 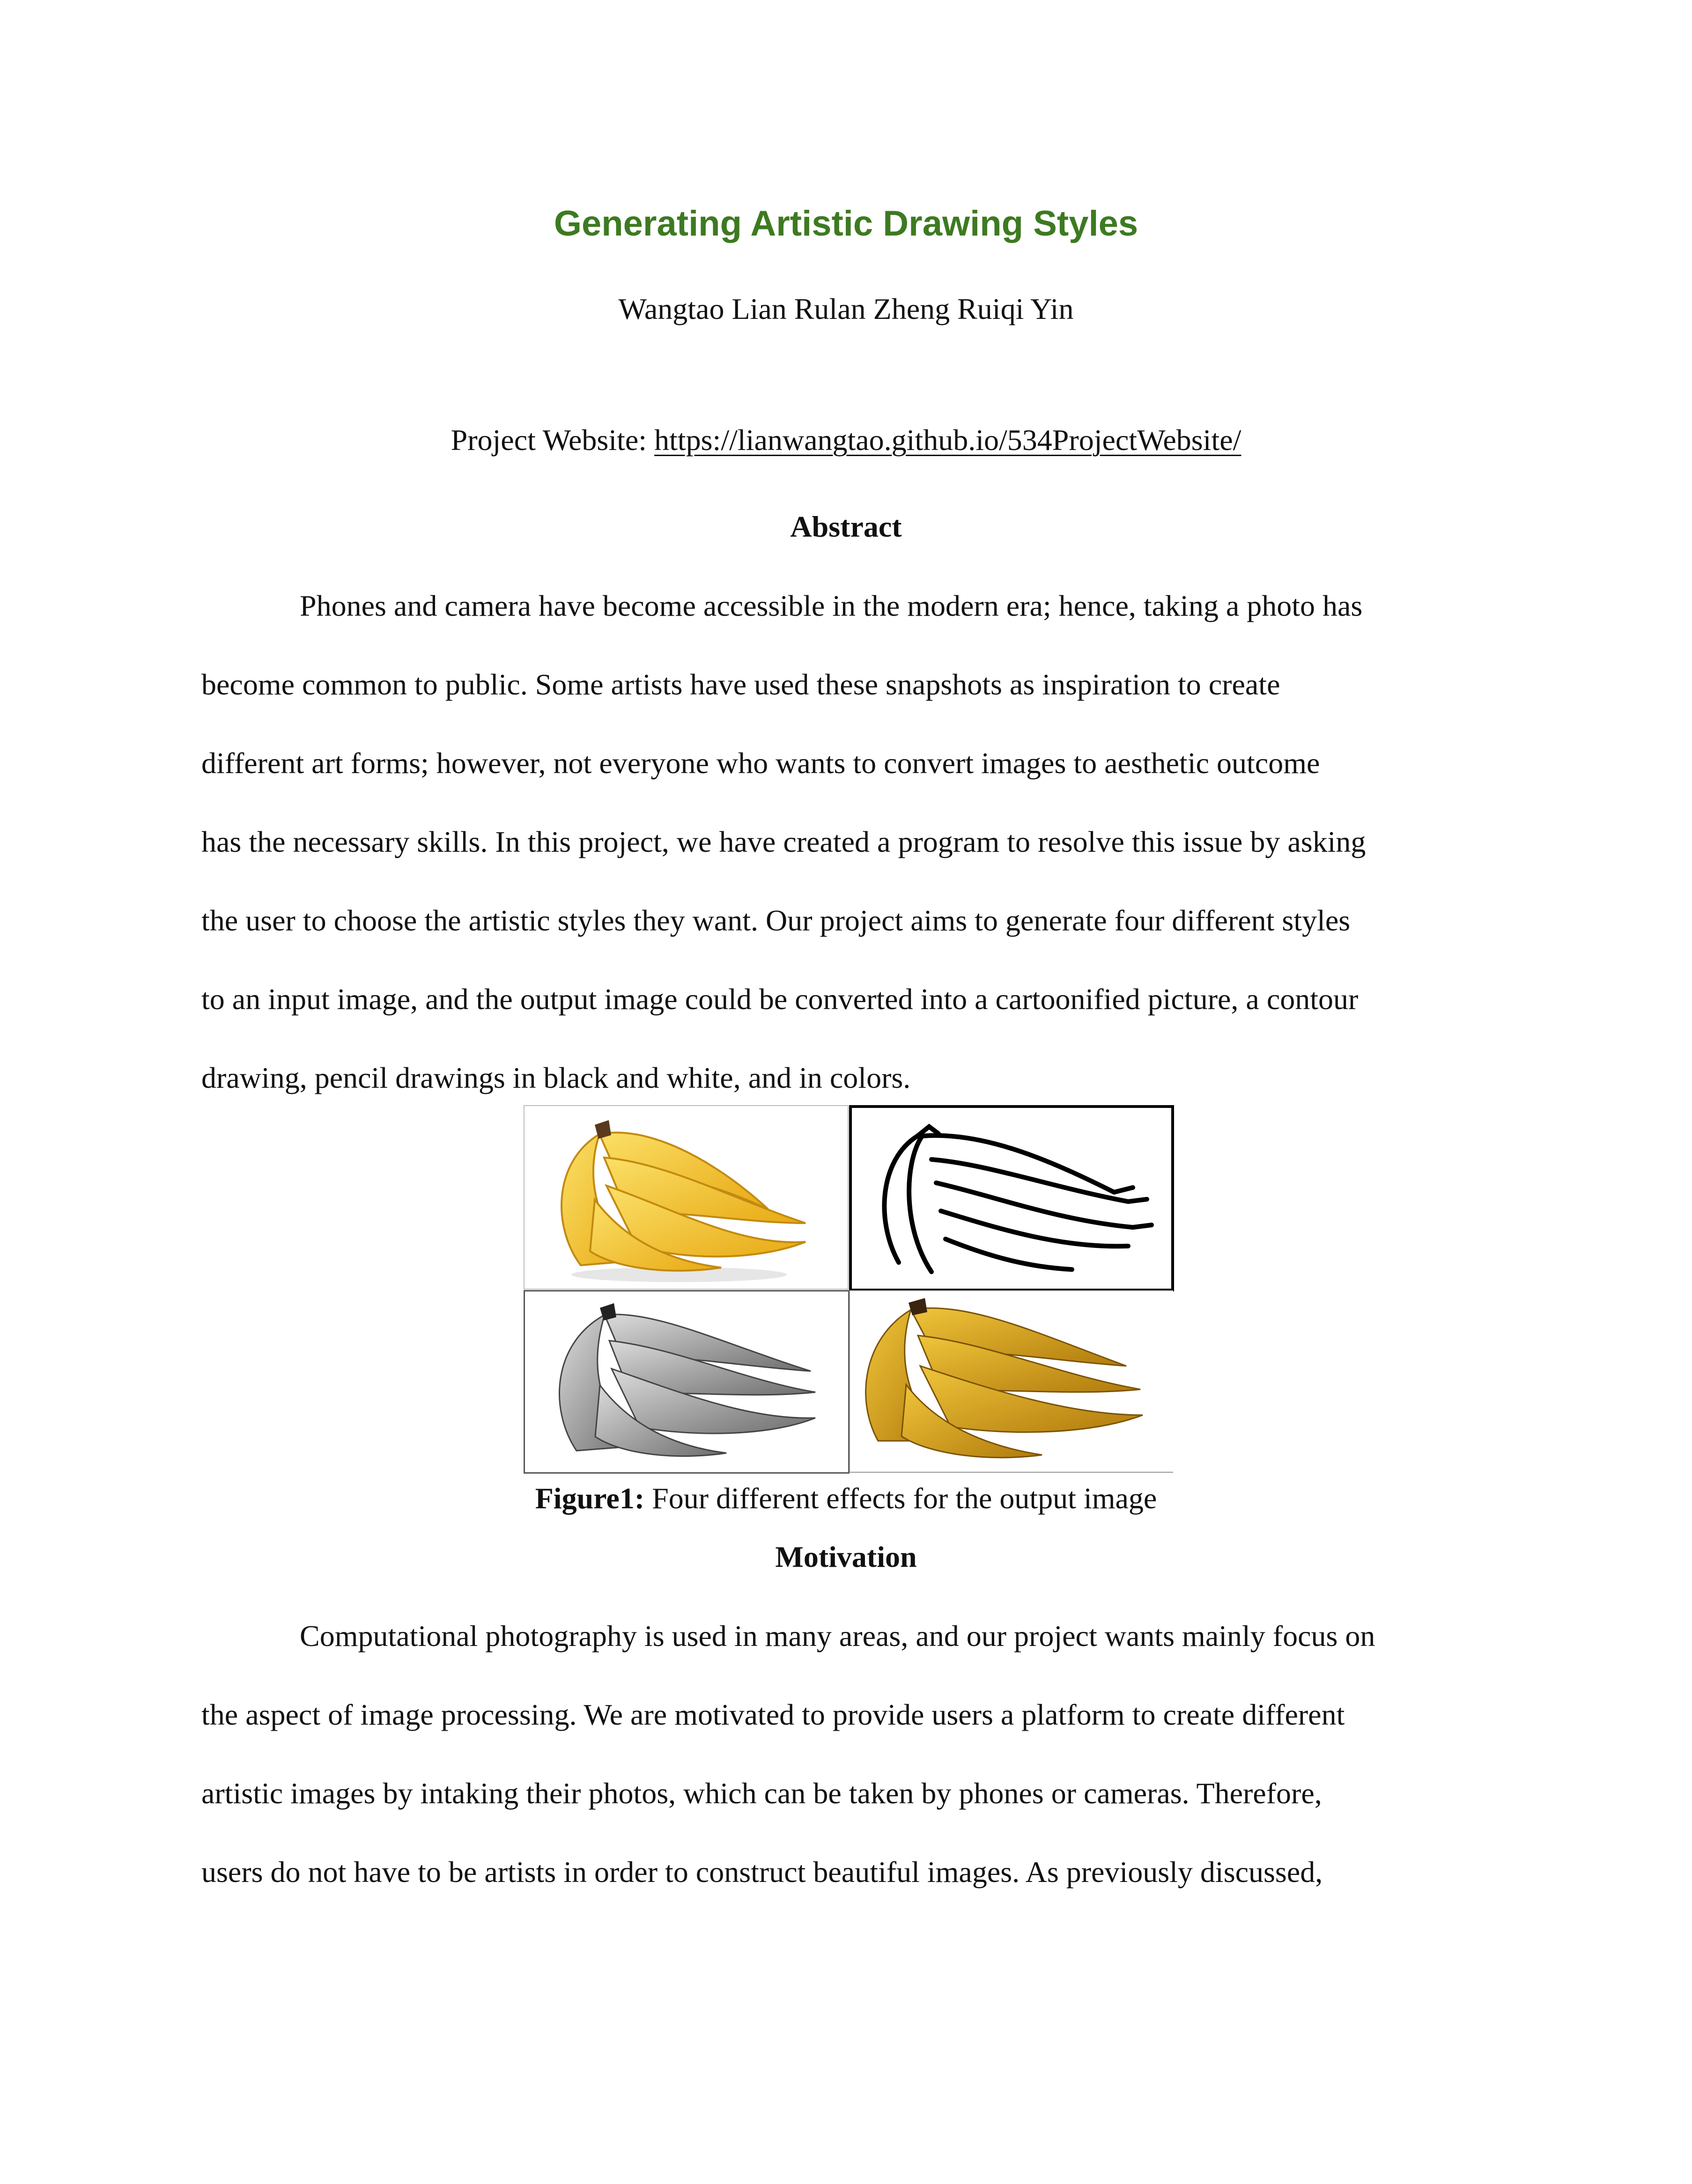 I want to click on author-list: Wangtao Lian Rulan Zheng Ruiqi Yin, so click(x=846, y=308).